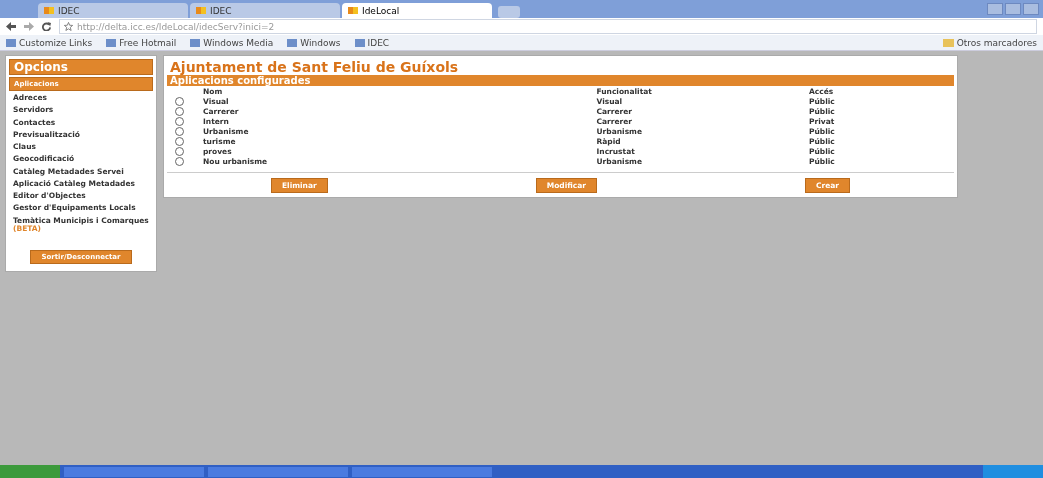 The width and height of the screenshot is (1043, 478). What do you see at coordinates (232, 42) in the screenshot?
I see `bookmark-link: Windows Media` at bounding box center [232, 42].